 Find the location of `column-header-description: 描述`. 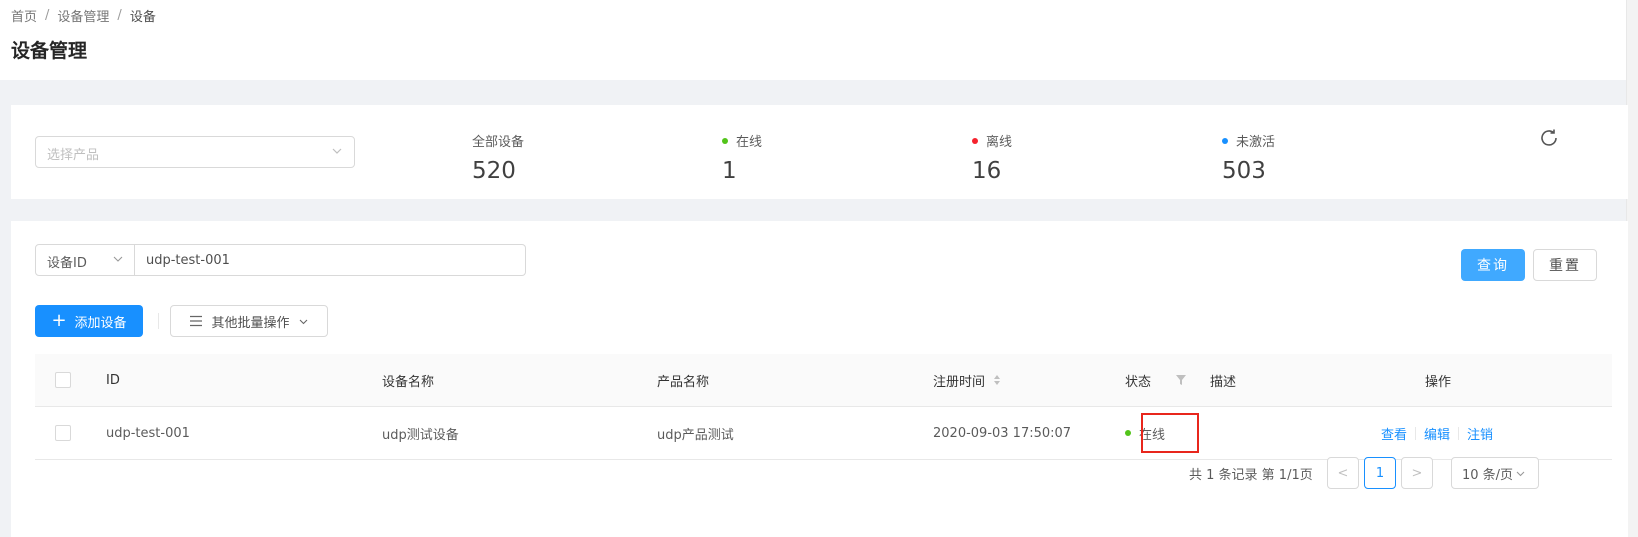

column-header-description: 描述 is located at coordinates (1223, 382).